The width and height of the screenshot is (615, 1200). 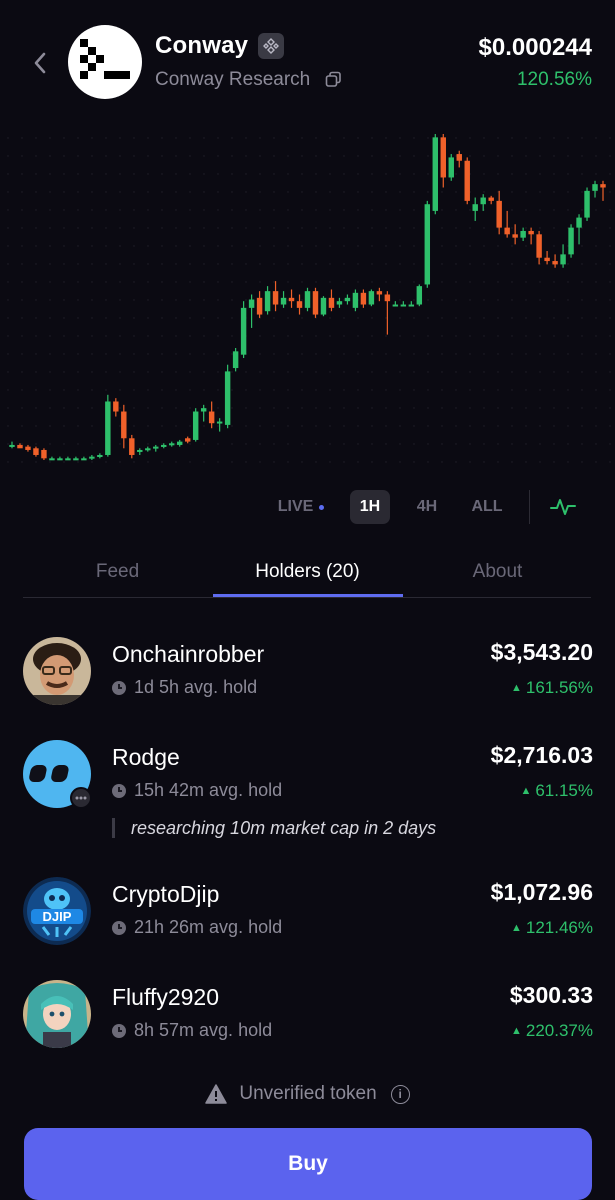 I want to click on chart-type-toggle, so click(x=563, y=507).